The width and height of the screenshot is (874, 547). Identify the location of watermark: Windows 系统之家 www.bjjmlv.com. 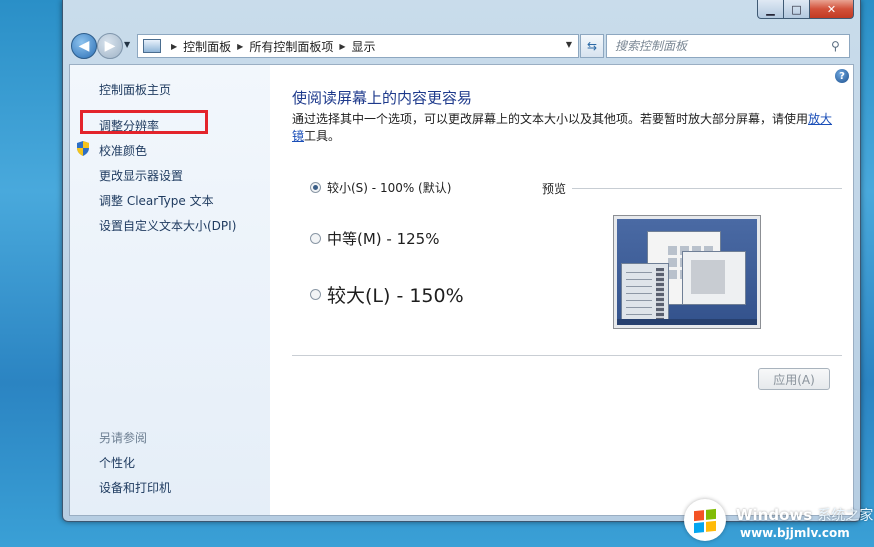
(778, 520).